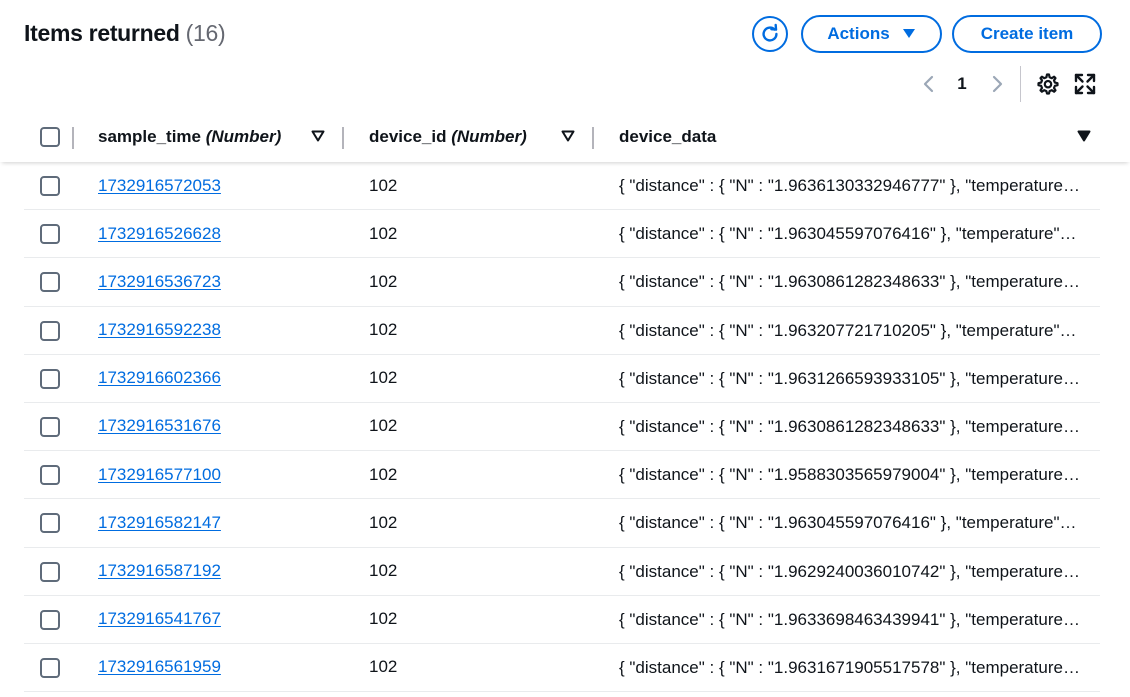 This screenshot has height=697, width=1130. I want to click on column-header-sample-time: sample_time (Number), so click(189, 137).